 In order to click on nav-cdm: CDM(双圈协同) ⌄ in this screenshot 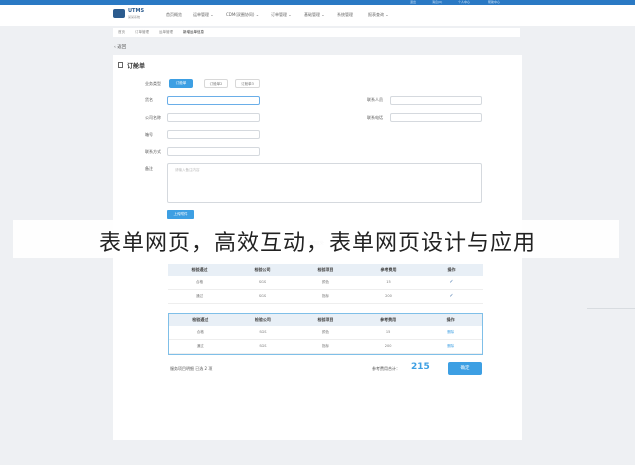, I will do `click(242, 15)`.